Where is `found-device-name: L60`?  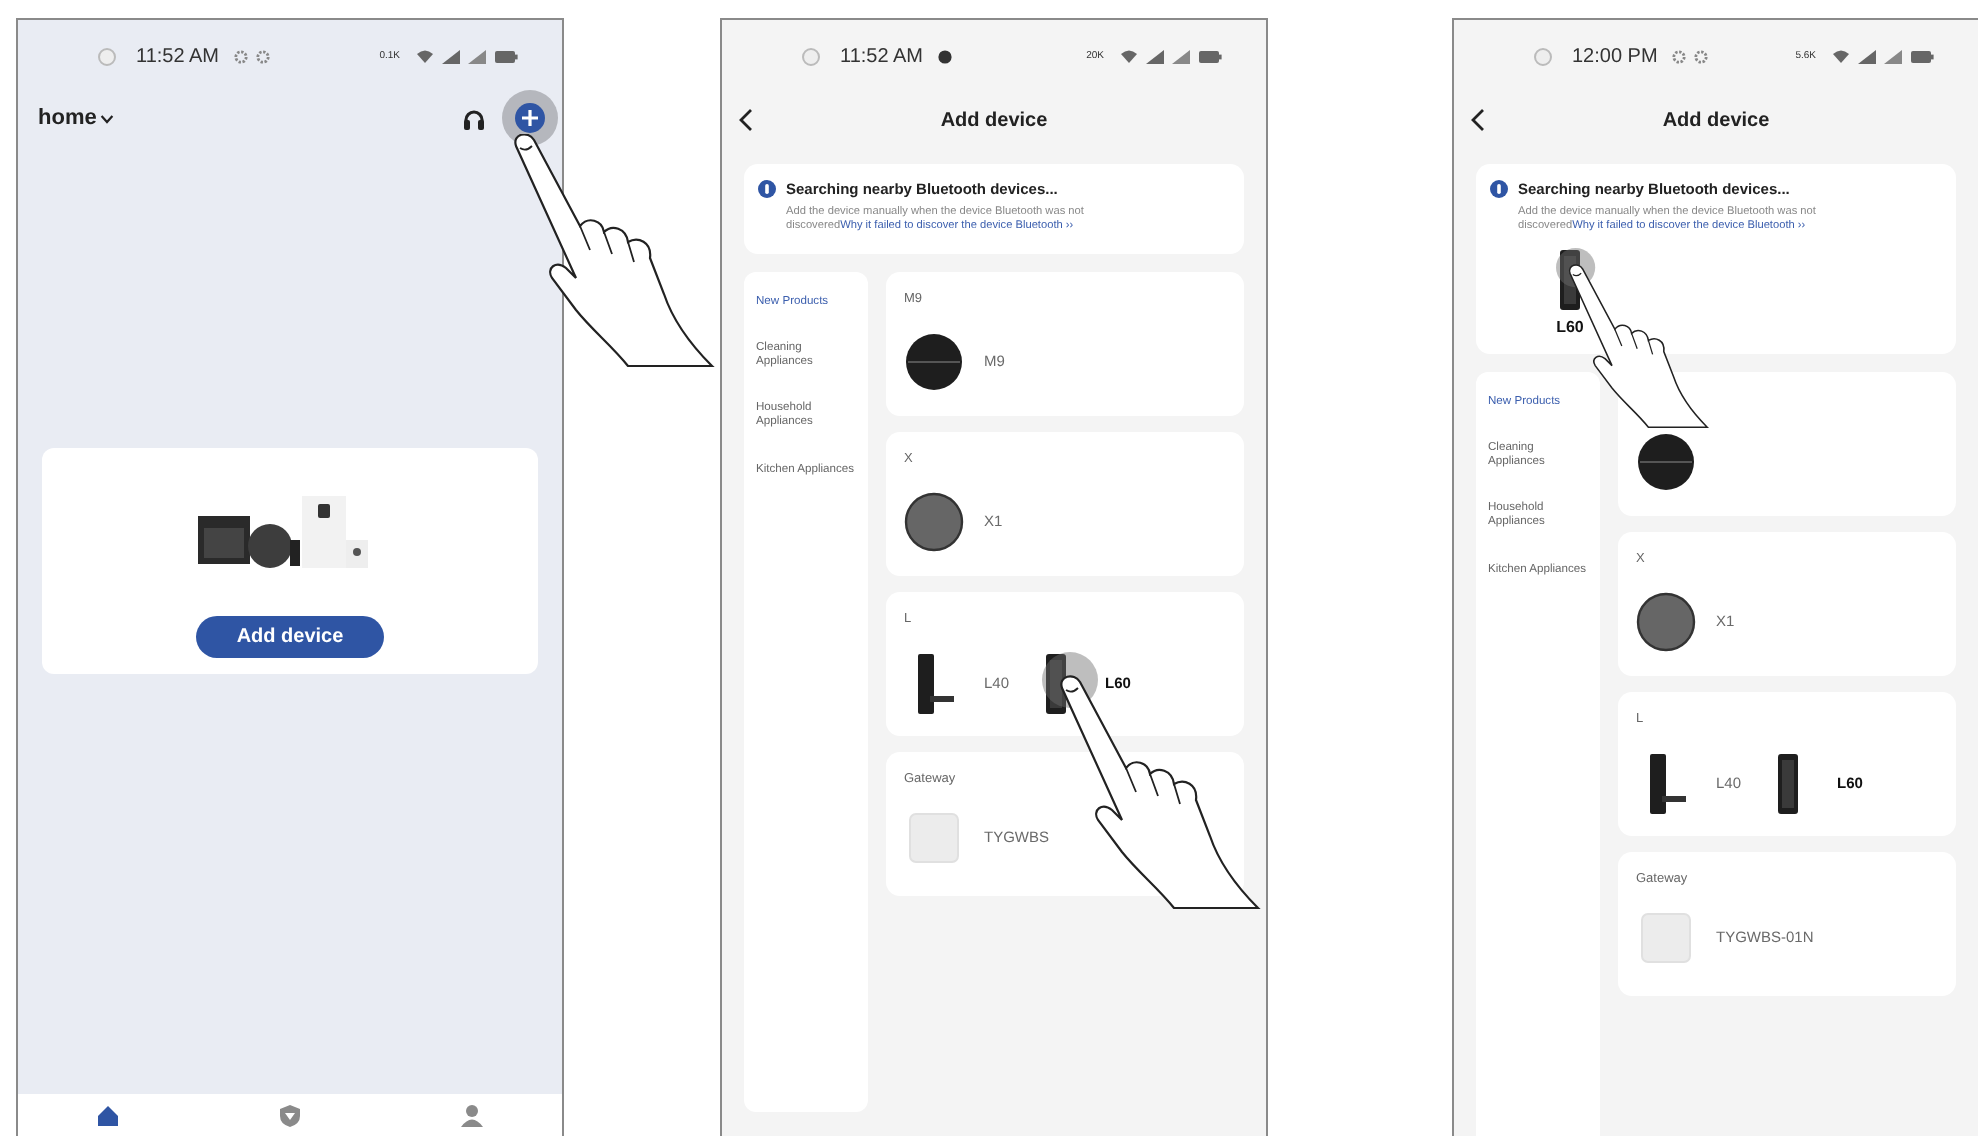
found-device-name: L60 is located at coordinates (1570, 326).